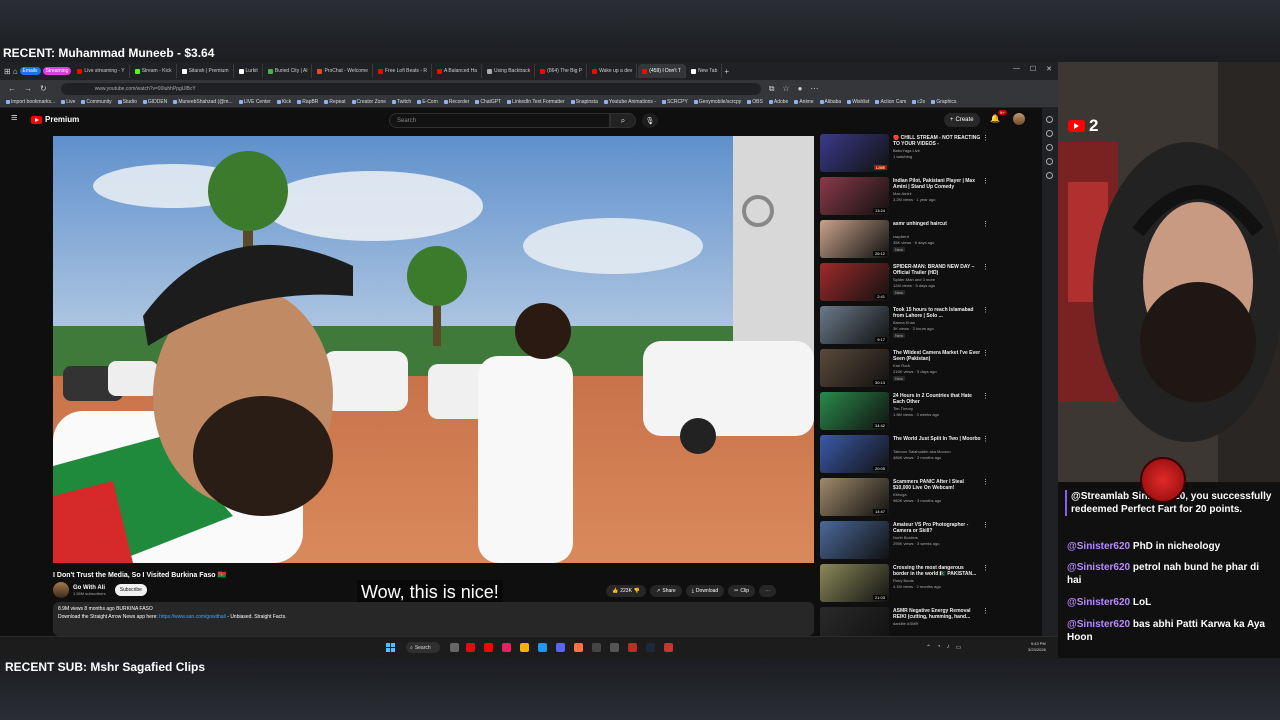 The image size is (1280, 720). What do you see at coordinates (524, 647) in the screenshot?
I see `file-explorer-icon` at bounding box center [524, 647].